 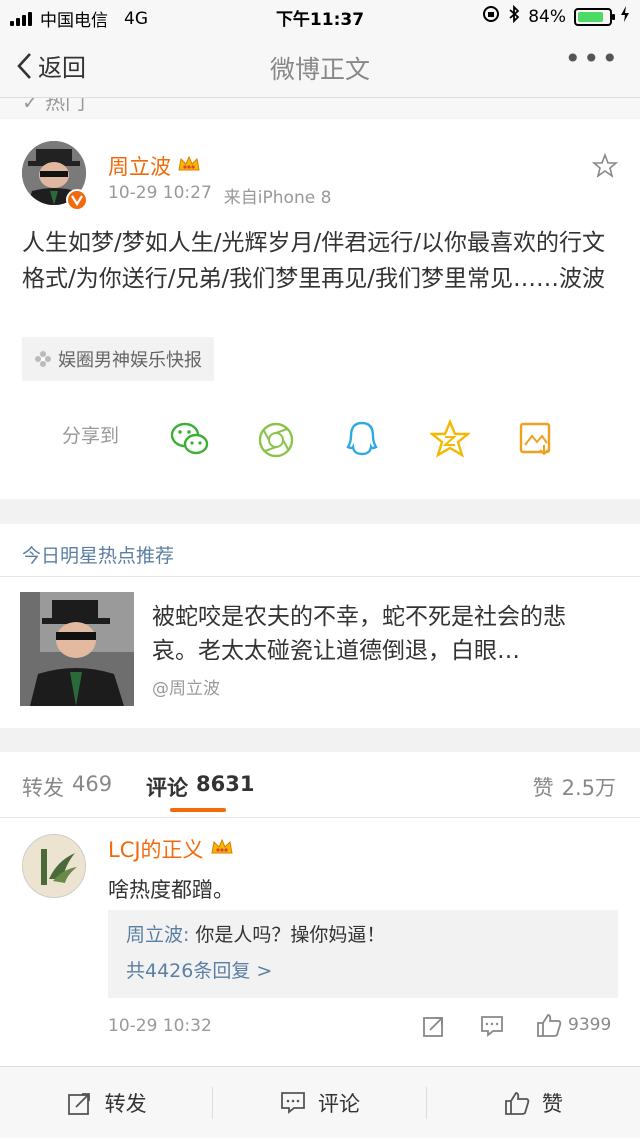 I want to click on share-label: 分享到, so click(x=91, y=436).